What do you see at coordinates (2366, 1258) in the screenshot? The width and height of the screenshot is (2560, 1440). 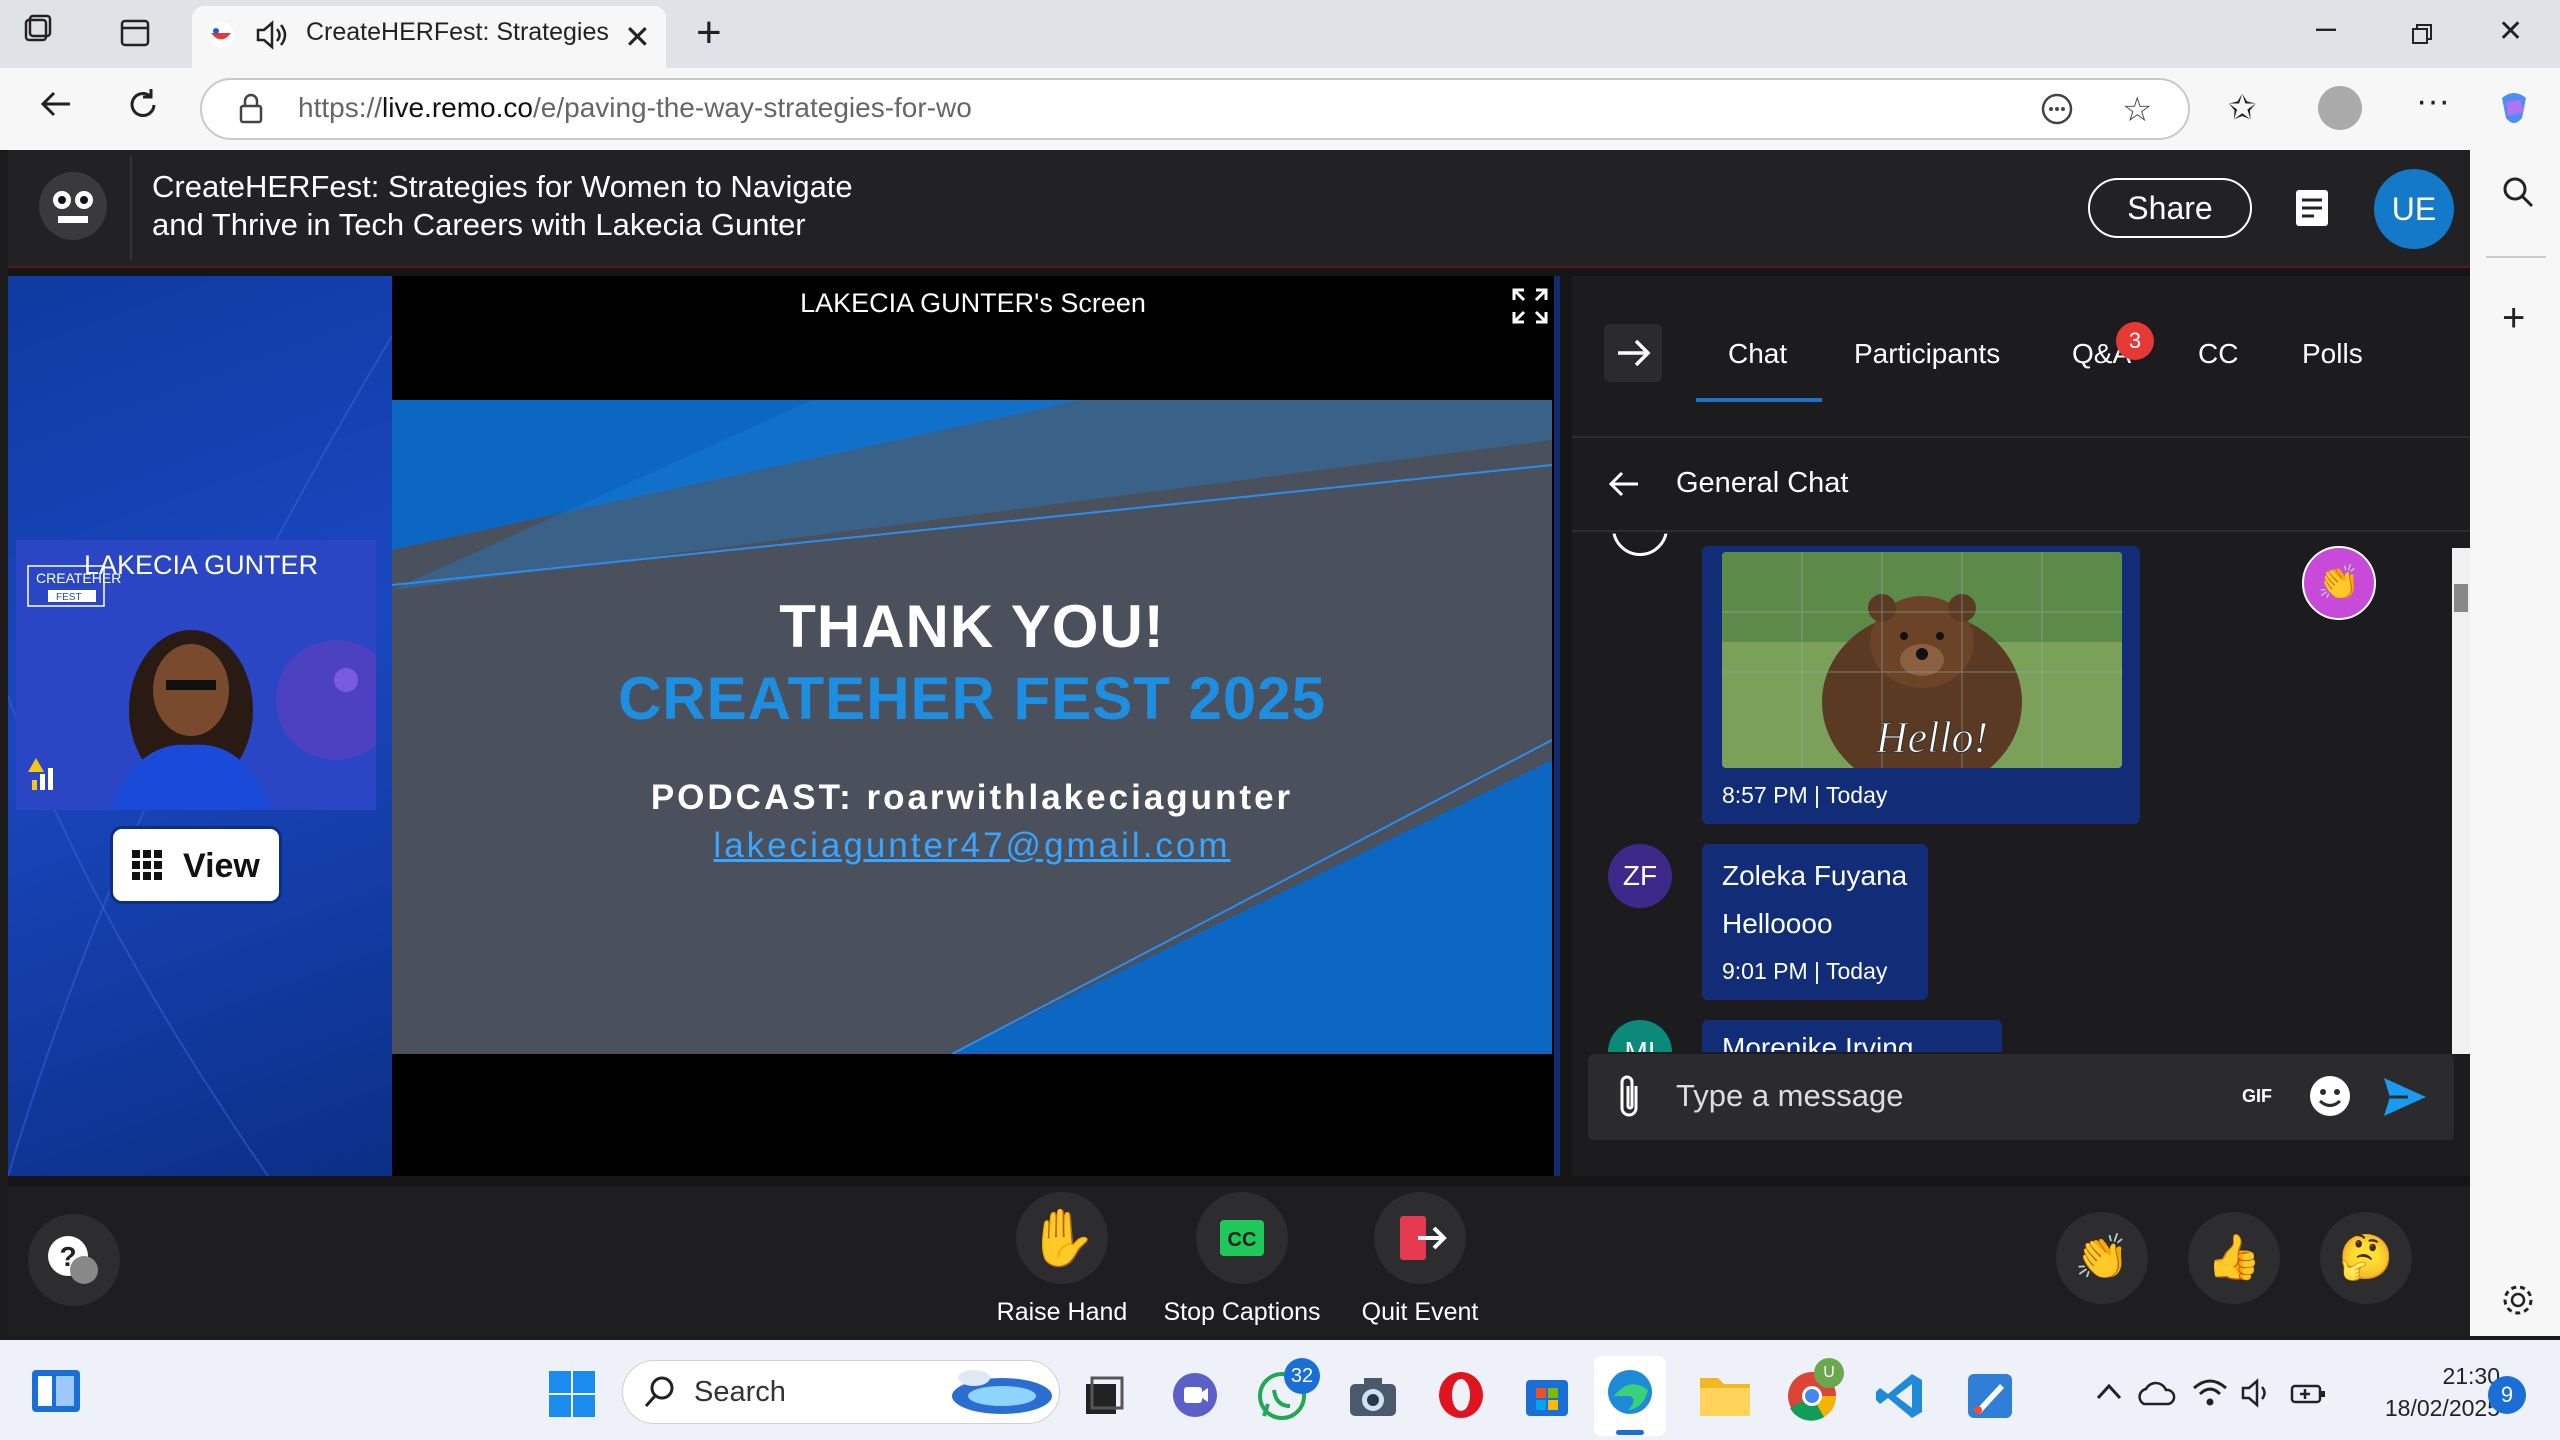 I see `thinking-reaction-button: 🤔` at bounding box center [2366, 1258].